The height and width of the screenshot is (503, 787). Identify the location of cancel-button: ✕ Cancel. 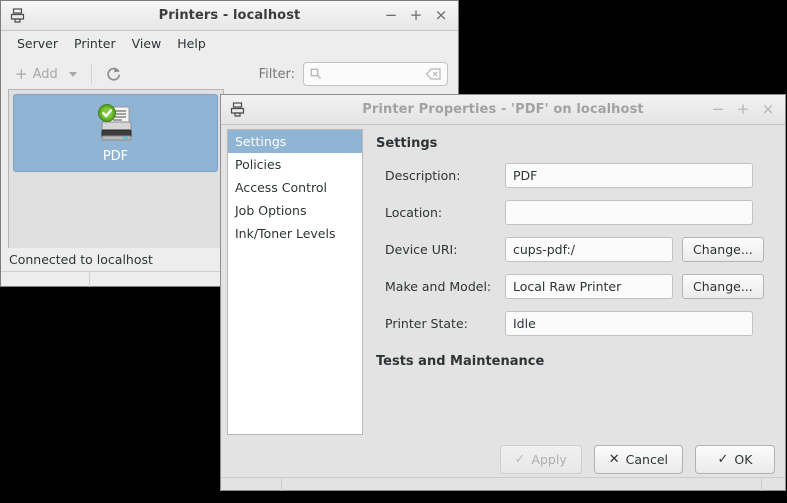
(638, 459).